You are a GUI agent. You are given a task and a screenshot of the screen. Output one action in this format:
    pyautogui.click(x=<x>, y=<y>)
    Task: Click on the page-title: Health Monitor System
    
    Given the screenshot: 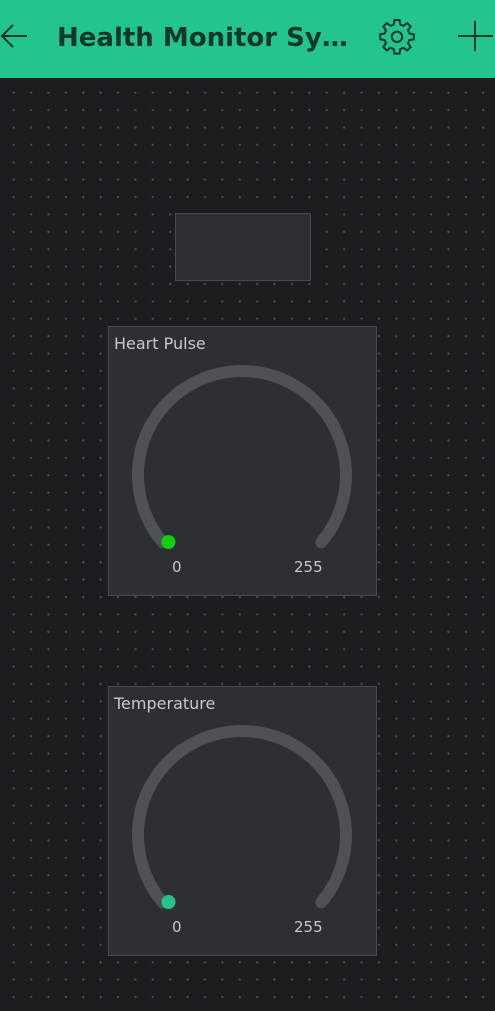 What is the action you would take?
    pyautogui.click(x=203, y=38)
    